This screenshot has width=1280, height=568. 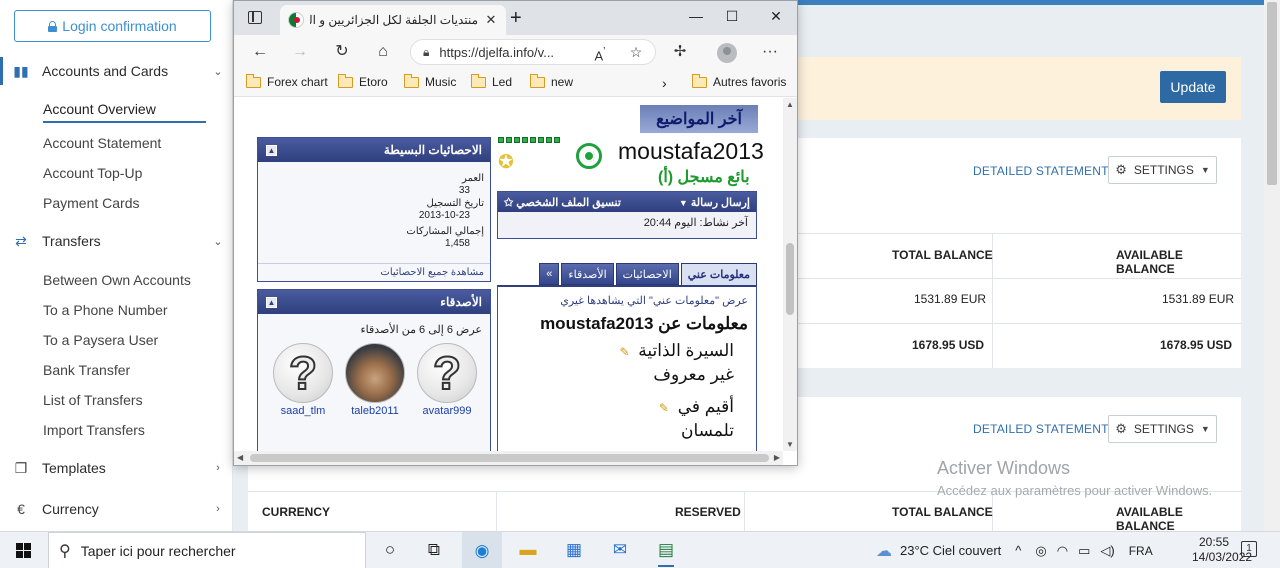 What do you see at coordinates (600, 52) in the screenshot?
I see `read-aloud-icon: Aʼ` at bounding box center [600, 52].